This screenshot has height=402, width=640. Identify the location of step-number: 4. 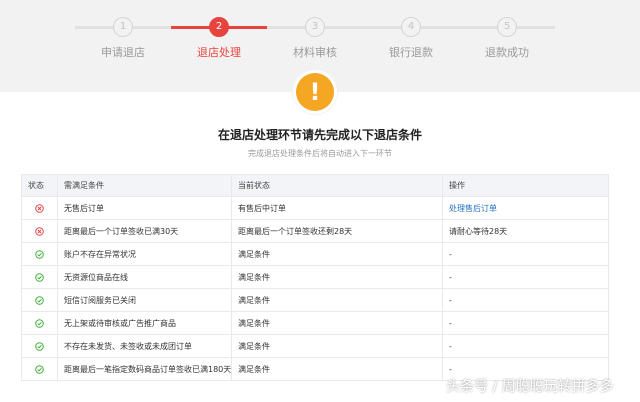
(411, 27).